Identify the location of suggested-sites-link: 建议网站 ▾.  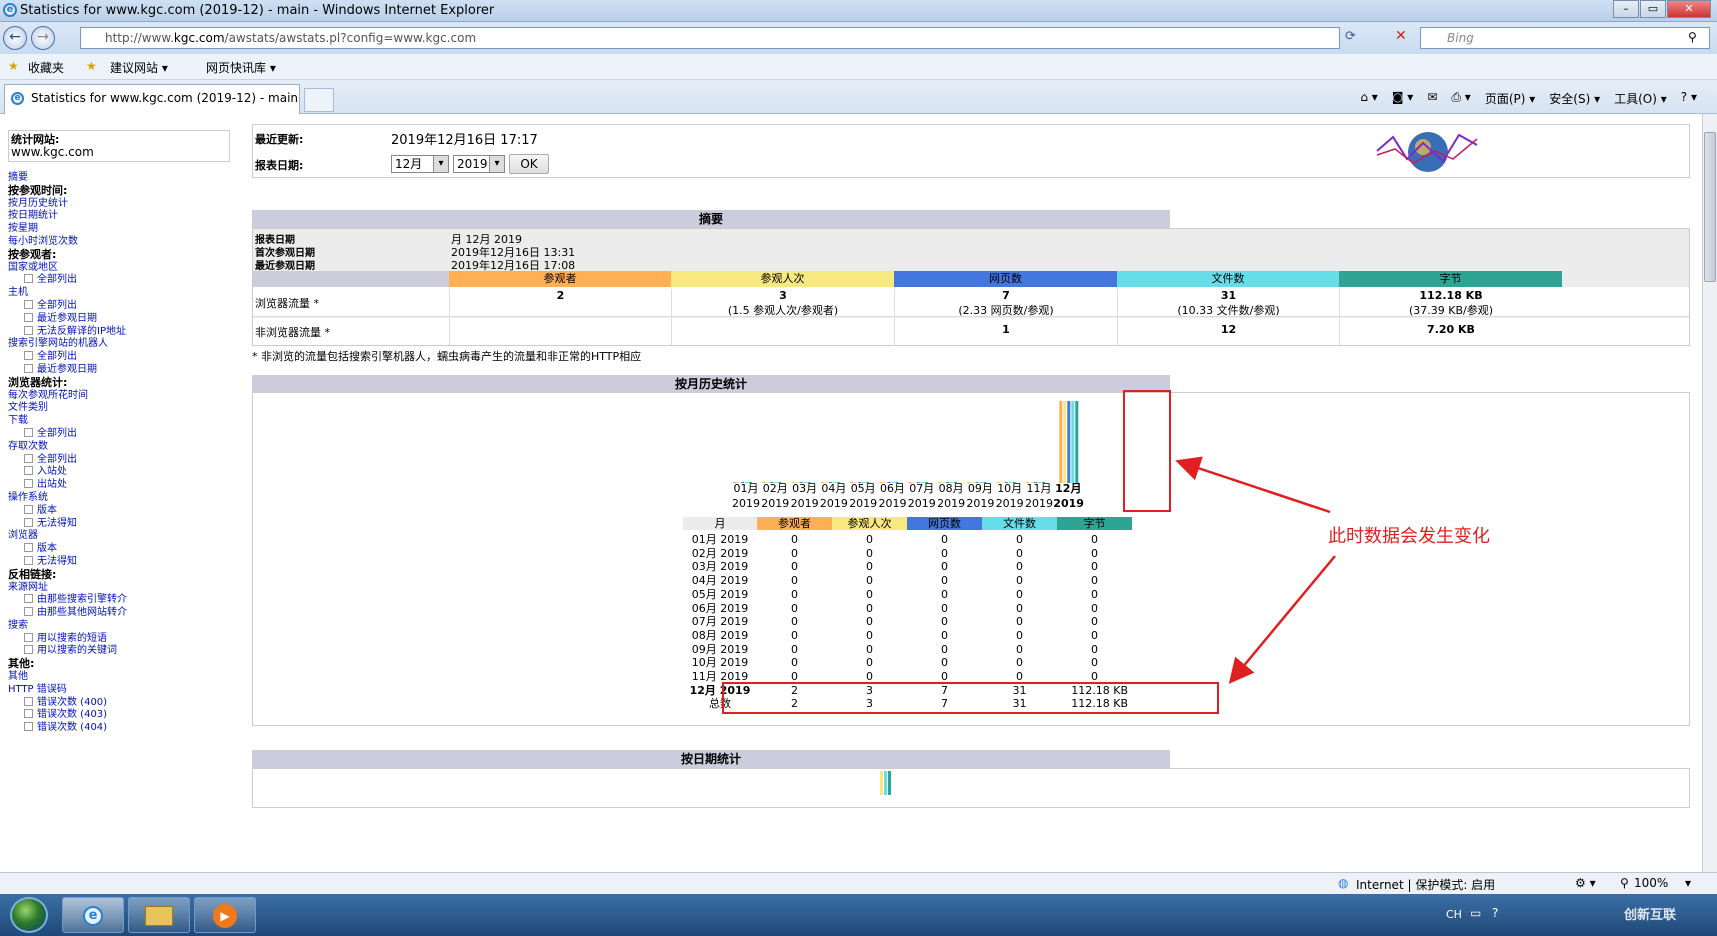
(139, 67).